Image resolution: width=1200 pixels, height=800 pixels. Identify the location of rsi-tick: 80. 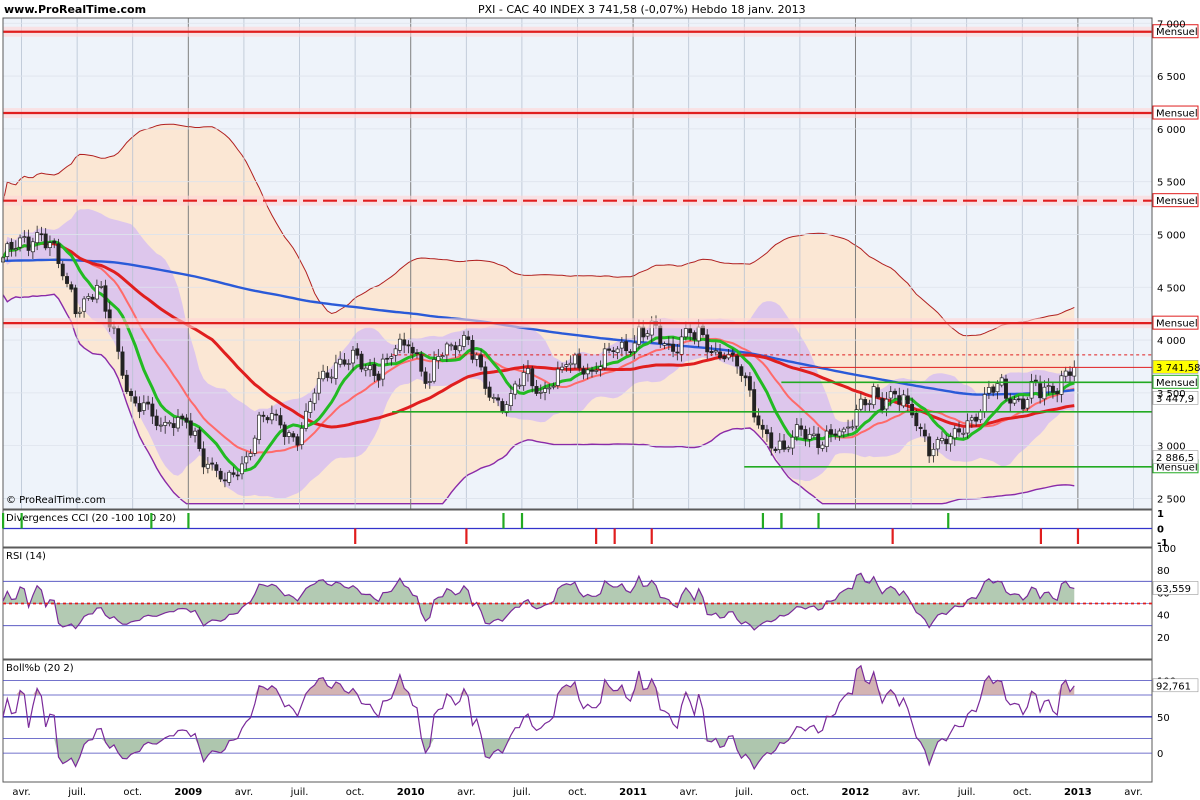
(1163, 571).